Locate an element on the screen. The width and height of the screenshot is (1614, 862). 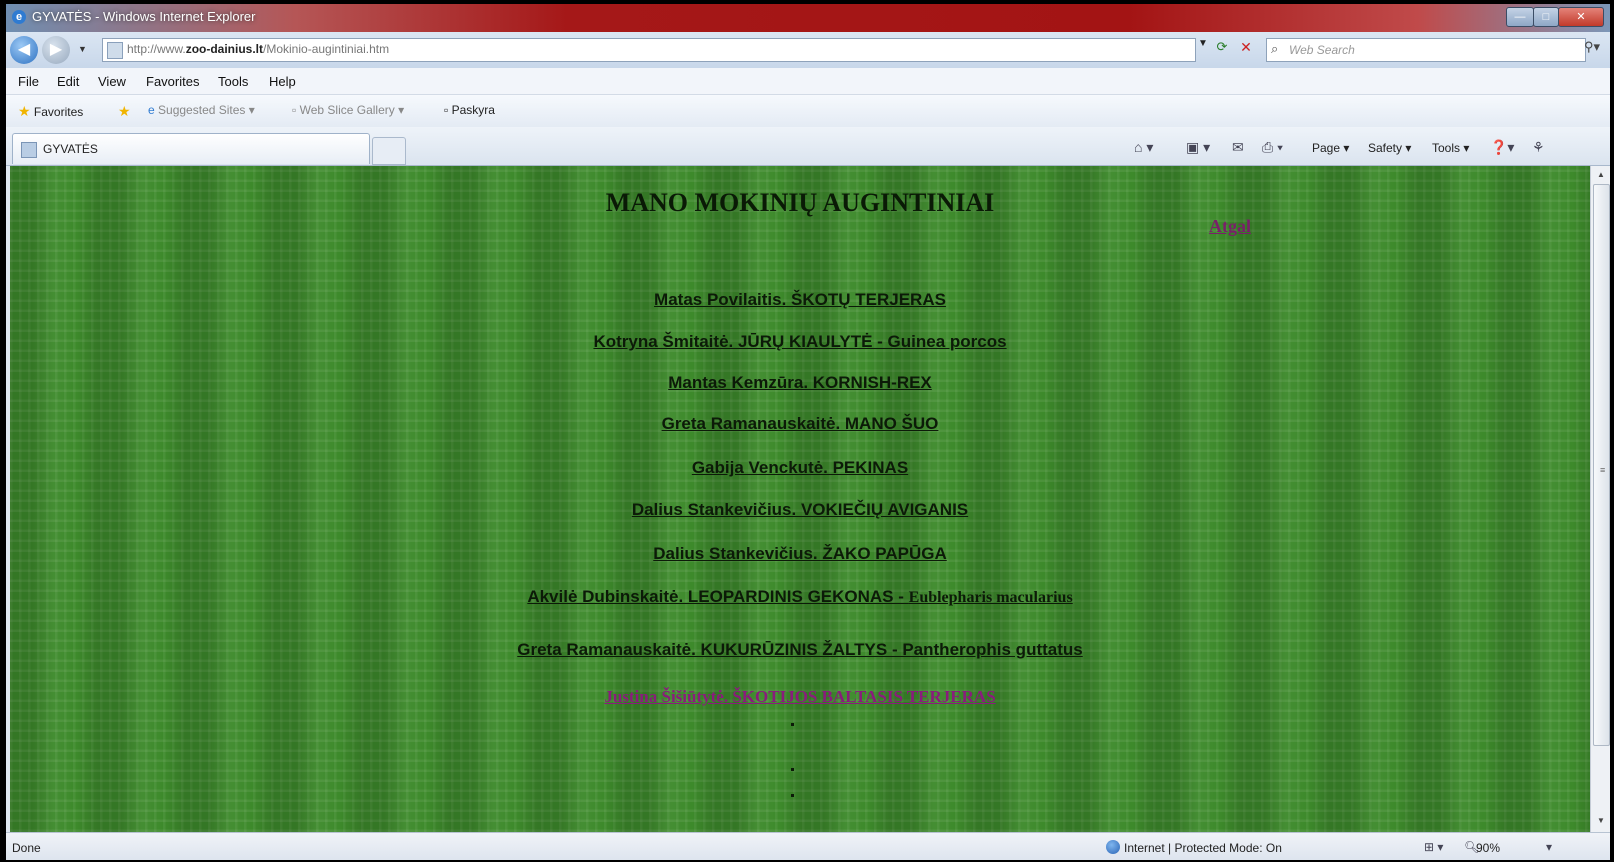
maximize-button: □ is located at coordinates (1546, 17).